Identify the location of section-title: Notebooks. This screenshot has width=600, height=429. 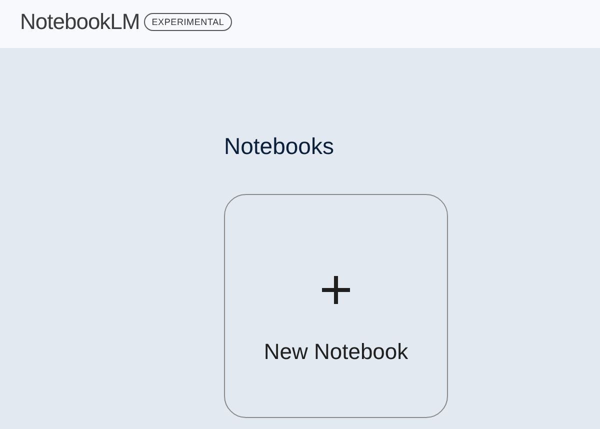
(279, 146).